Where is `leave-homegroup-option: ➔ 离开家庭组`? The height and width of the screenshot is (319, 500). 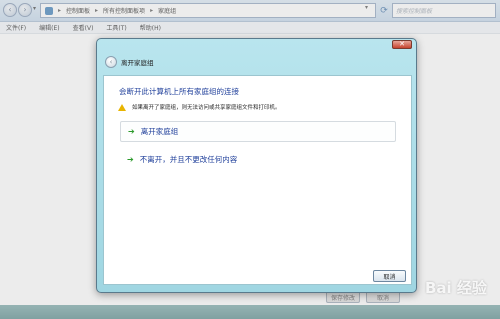 leave-homegroup-option: ➔ 离开家庭组 is located at coordinates (258, 131).